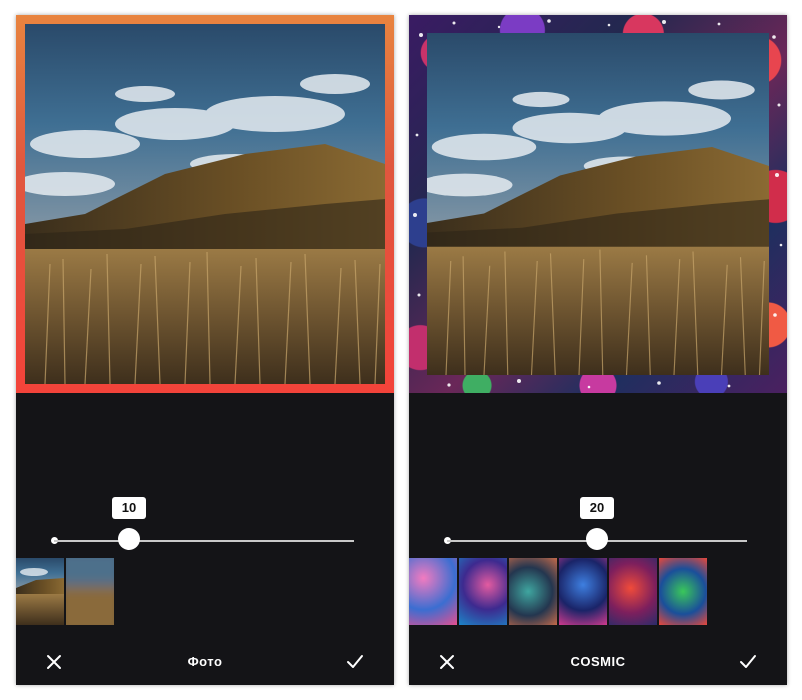  What do you see at coordinates (205, 525) in the screenshot?
I see `intensity-slider: 10` at bounding box center [205, 525].